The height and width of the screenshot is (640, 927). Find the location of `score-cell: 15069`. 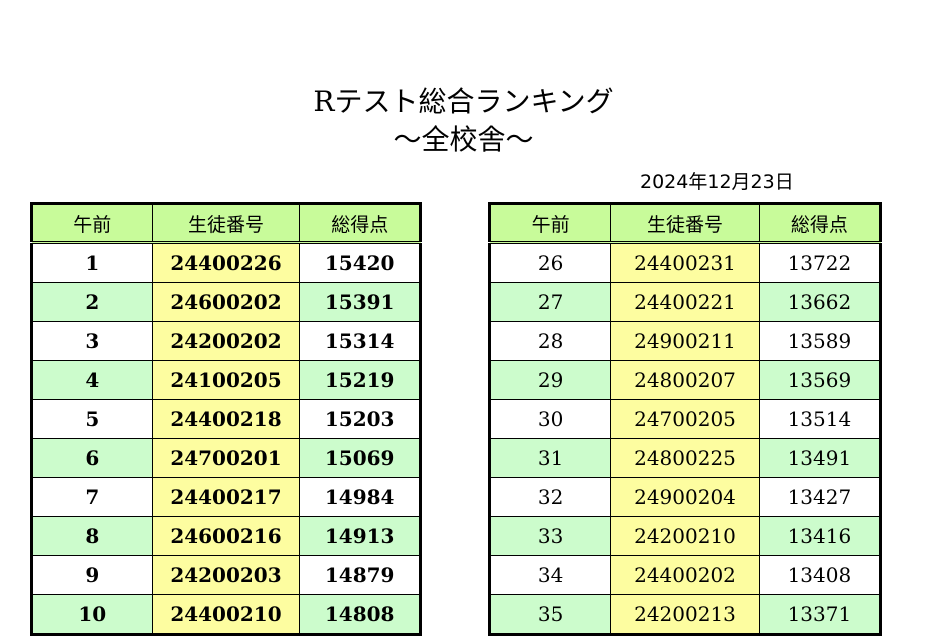

score-cell: 15069 is located at coordinates (360, 458).